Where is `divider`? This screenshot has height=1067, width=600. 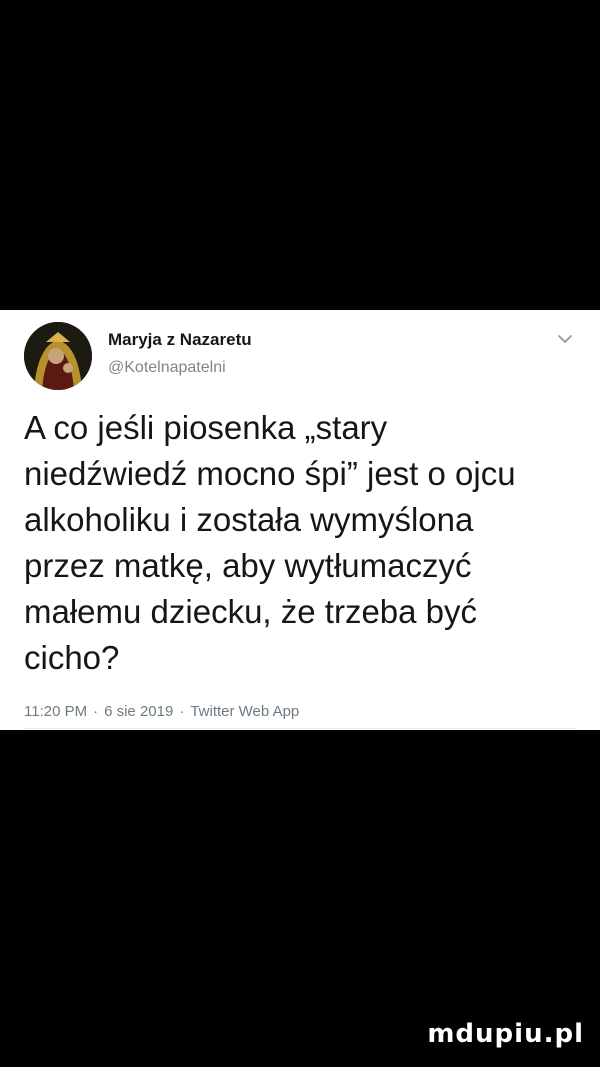
divider is located at coordinates (300, 728).